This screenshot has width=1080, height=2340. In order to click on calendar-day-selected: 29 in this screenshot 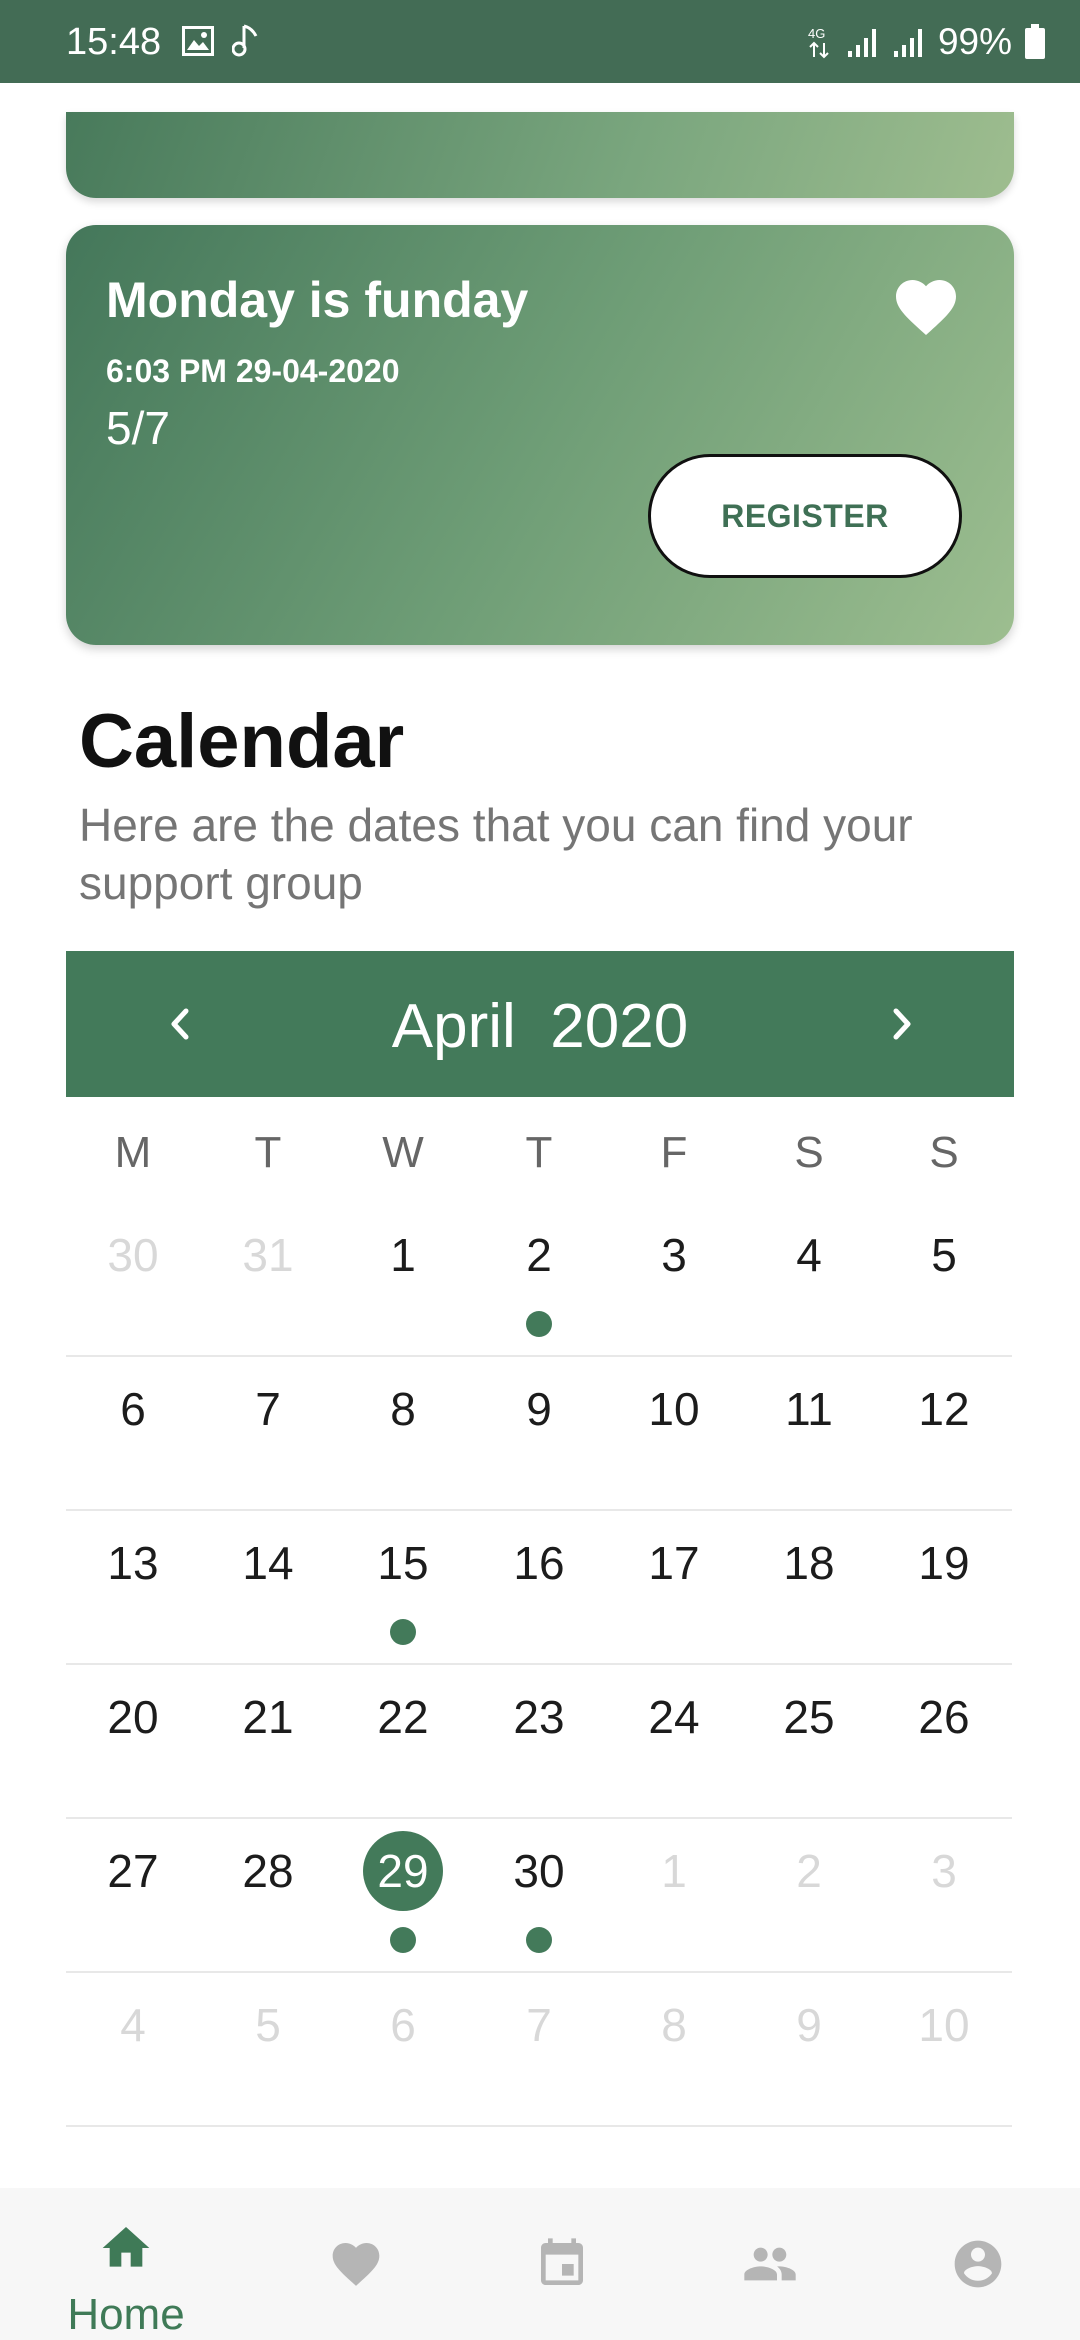, I will do `click(403, 1871)`.